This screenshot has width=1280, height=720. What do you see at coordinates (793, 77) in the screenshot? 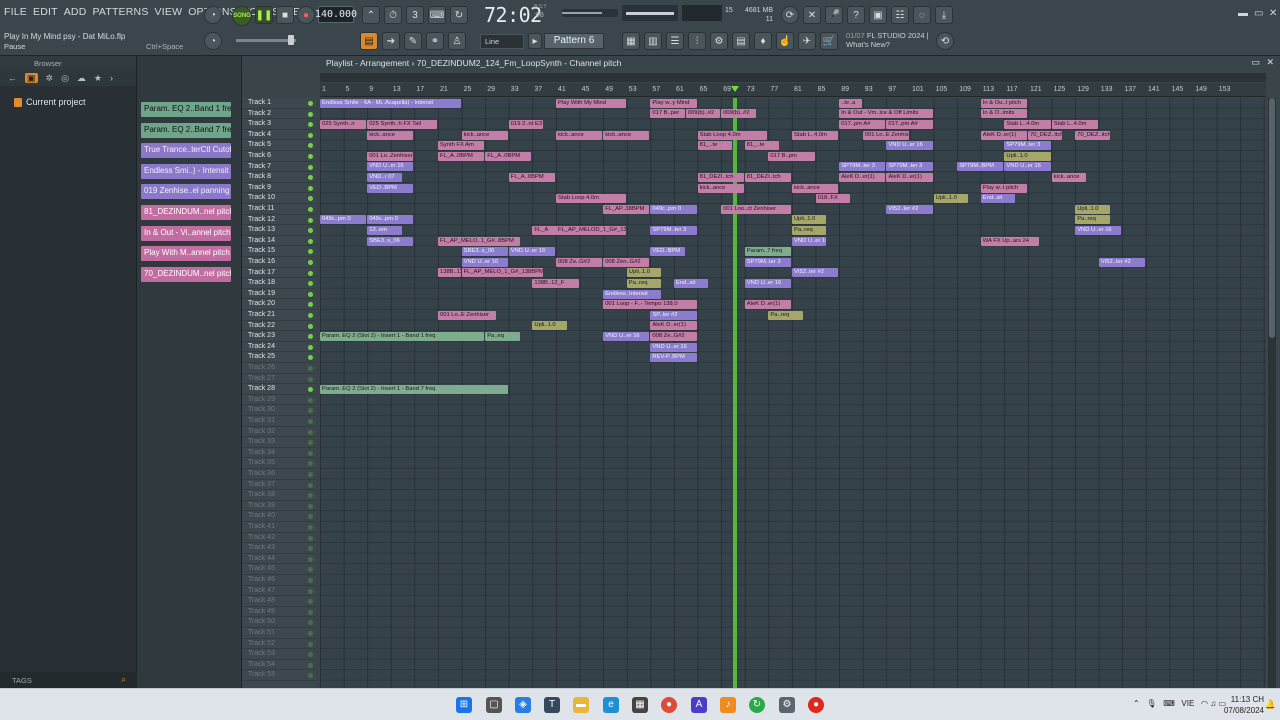
I see `playlist-overview` at bounding box center [793, 77].